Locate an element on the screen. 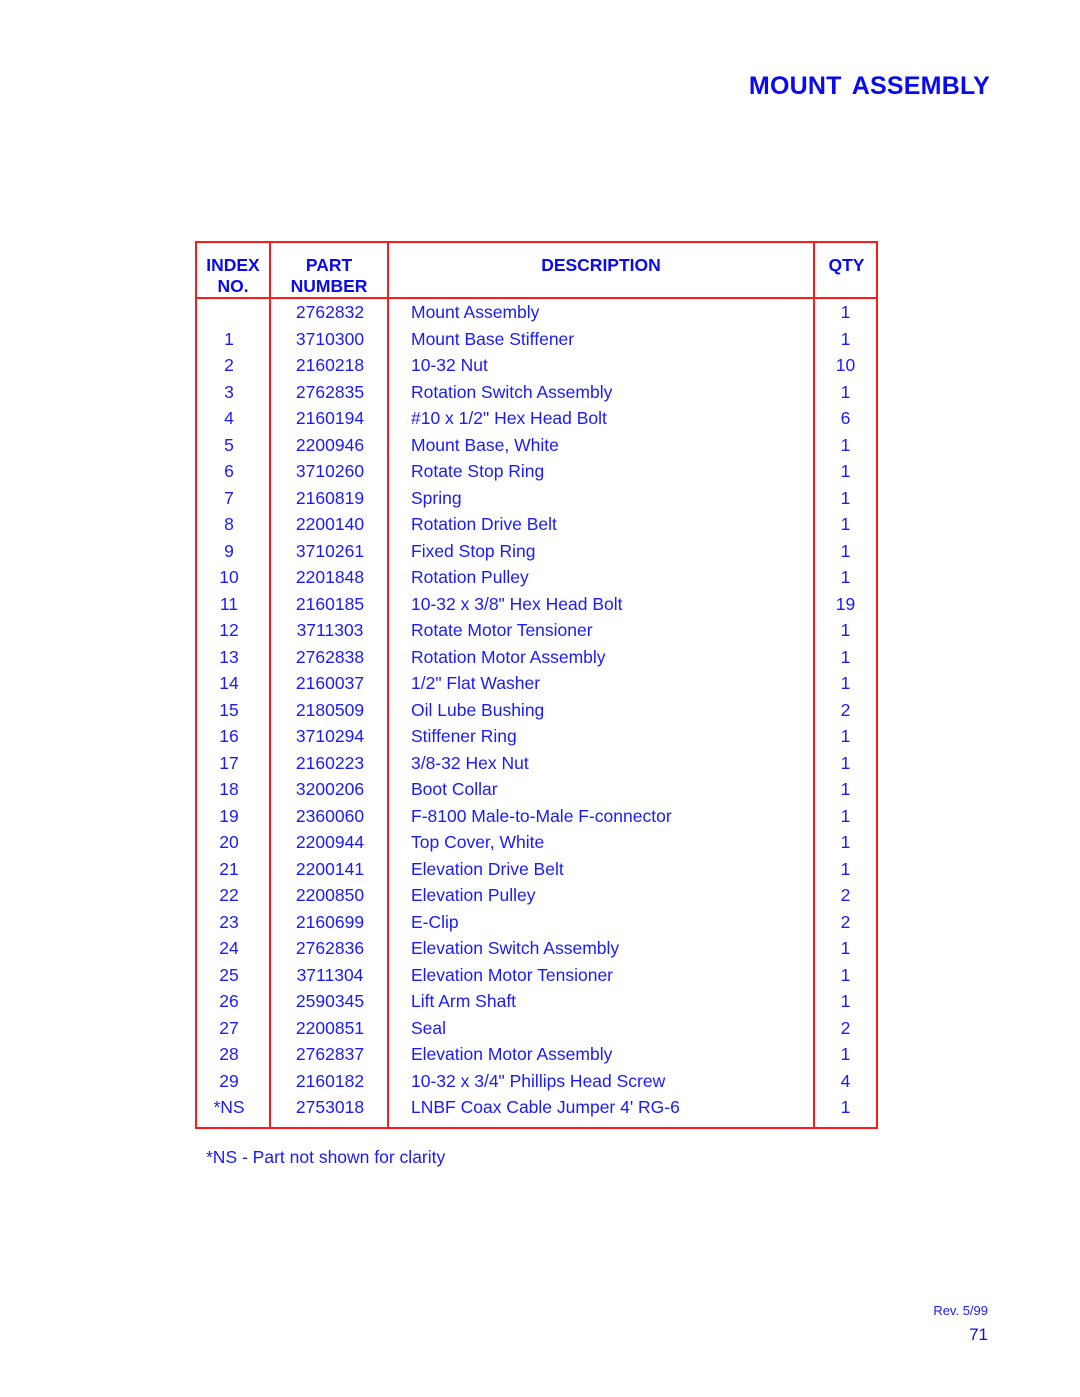 This screenshot has height=1397, width=1080. table-row: 14 2160037 1/2" Flat Washer 1 is located at coordinates (536, 683).